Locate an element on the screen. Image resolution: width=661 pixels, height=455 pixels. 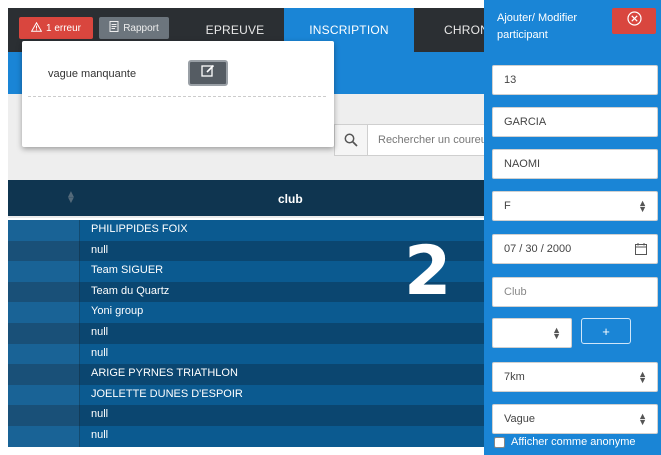
report-button: Rapport is located at coordinates (134, 28).